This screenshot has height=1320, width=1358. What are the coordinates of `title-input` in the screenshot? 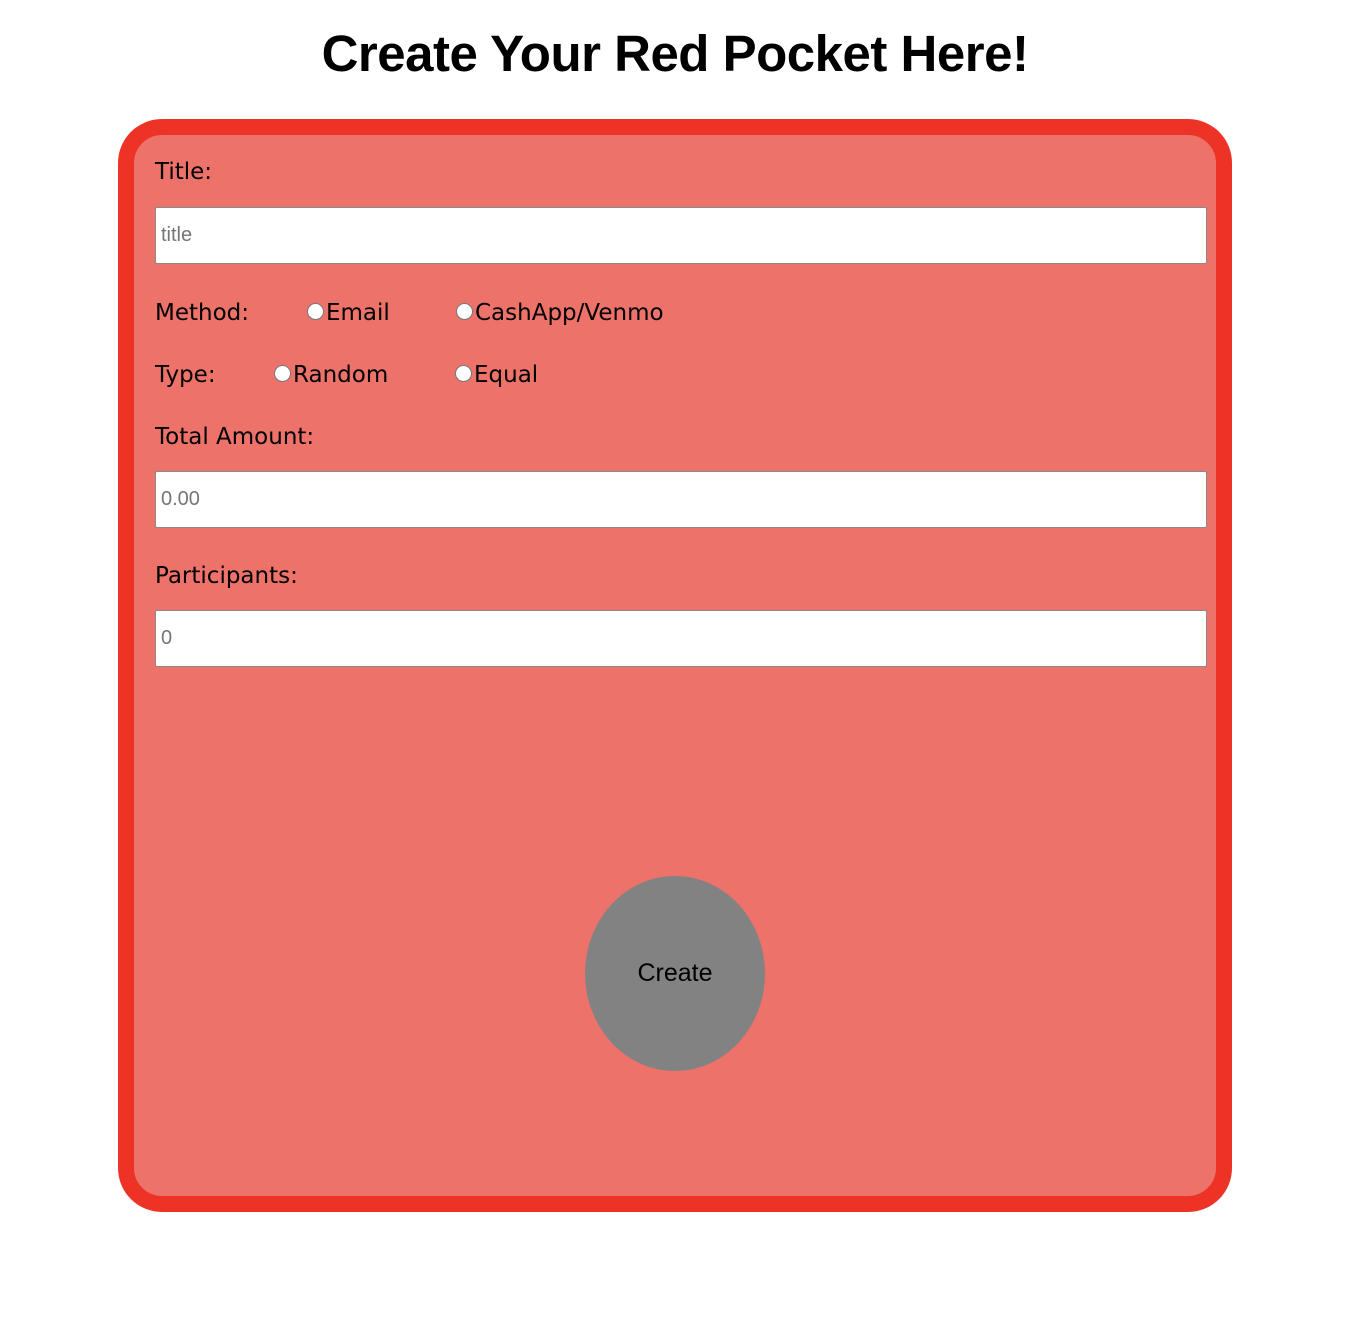 It's located at (681, 235).